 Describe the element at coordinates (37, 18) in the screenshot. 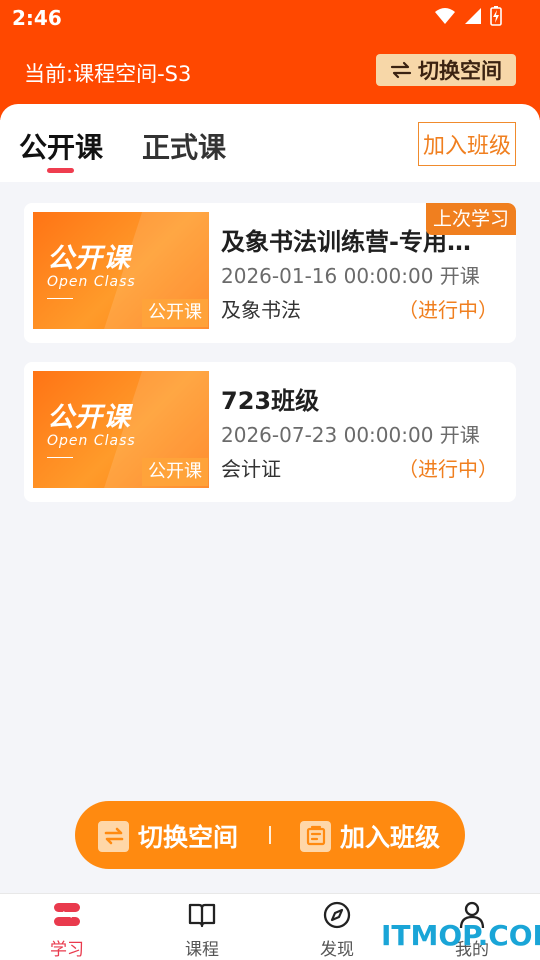

I see `status-time: 2:46` at that location.